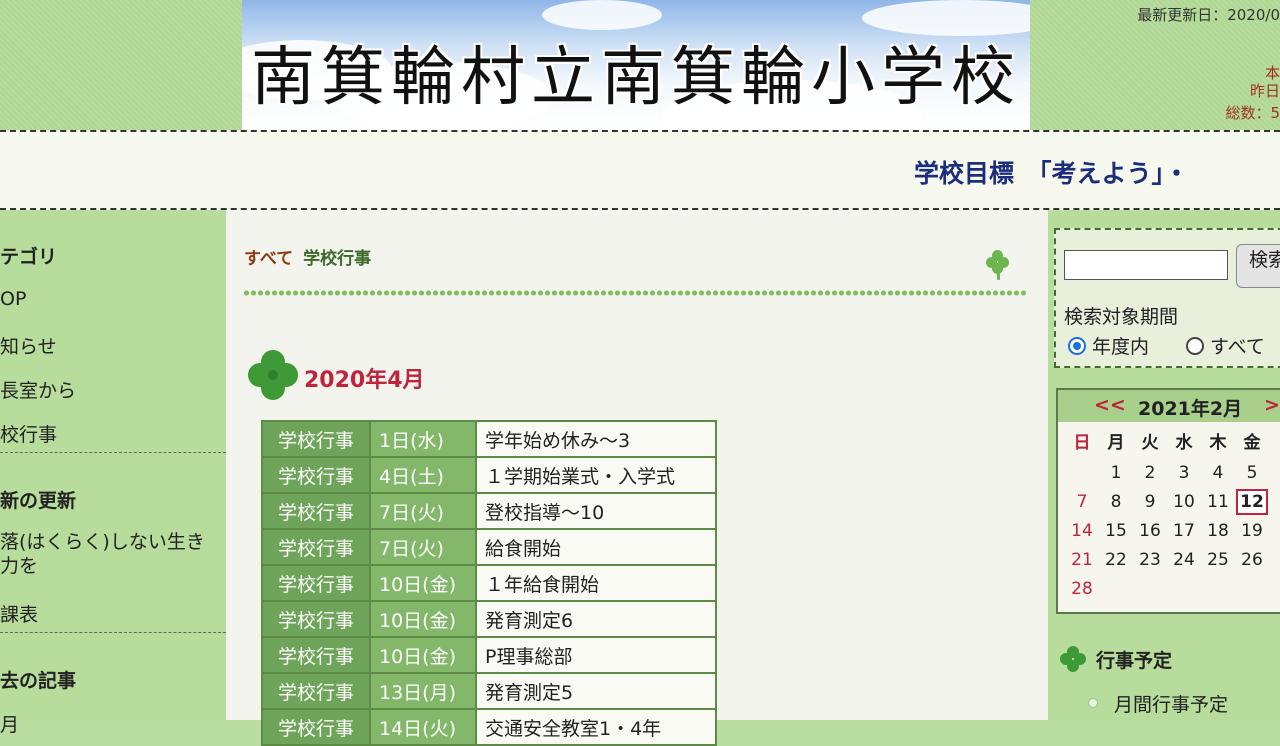 Image resolution: width=1280 pixels, height=746 pixels. I want to click on event-date: 4日(土), so click(423, 475).